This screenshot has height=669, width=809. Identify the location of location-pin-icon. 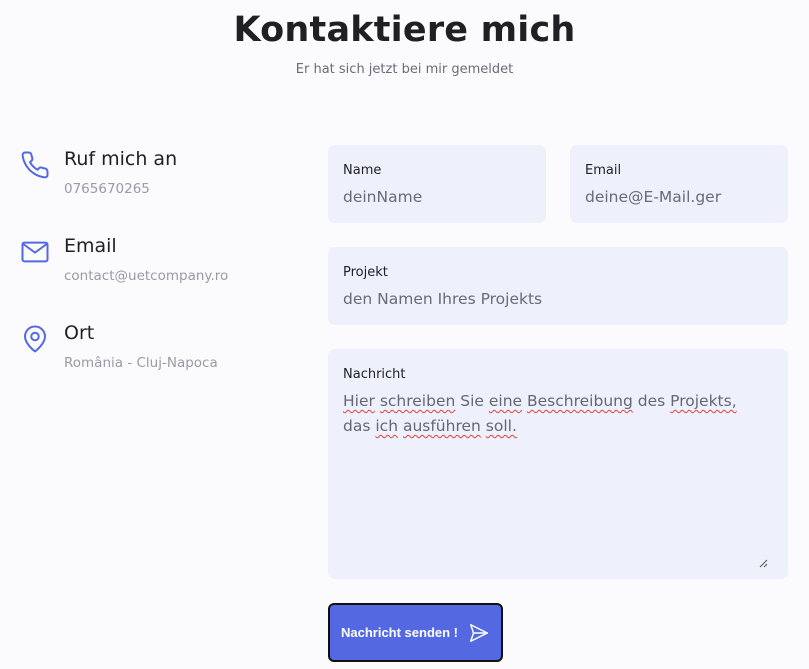
(36, 340).